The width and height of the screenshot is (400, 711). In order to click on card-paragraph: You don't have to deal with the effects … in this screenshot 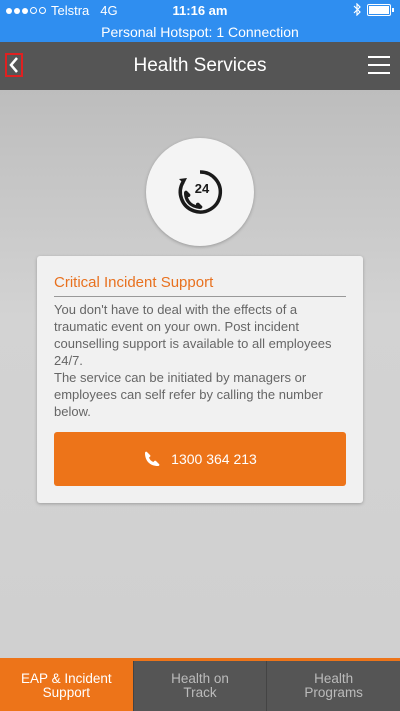, I will do `click(193, 335)`.